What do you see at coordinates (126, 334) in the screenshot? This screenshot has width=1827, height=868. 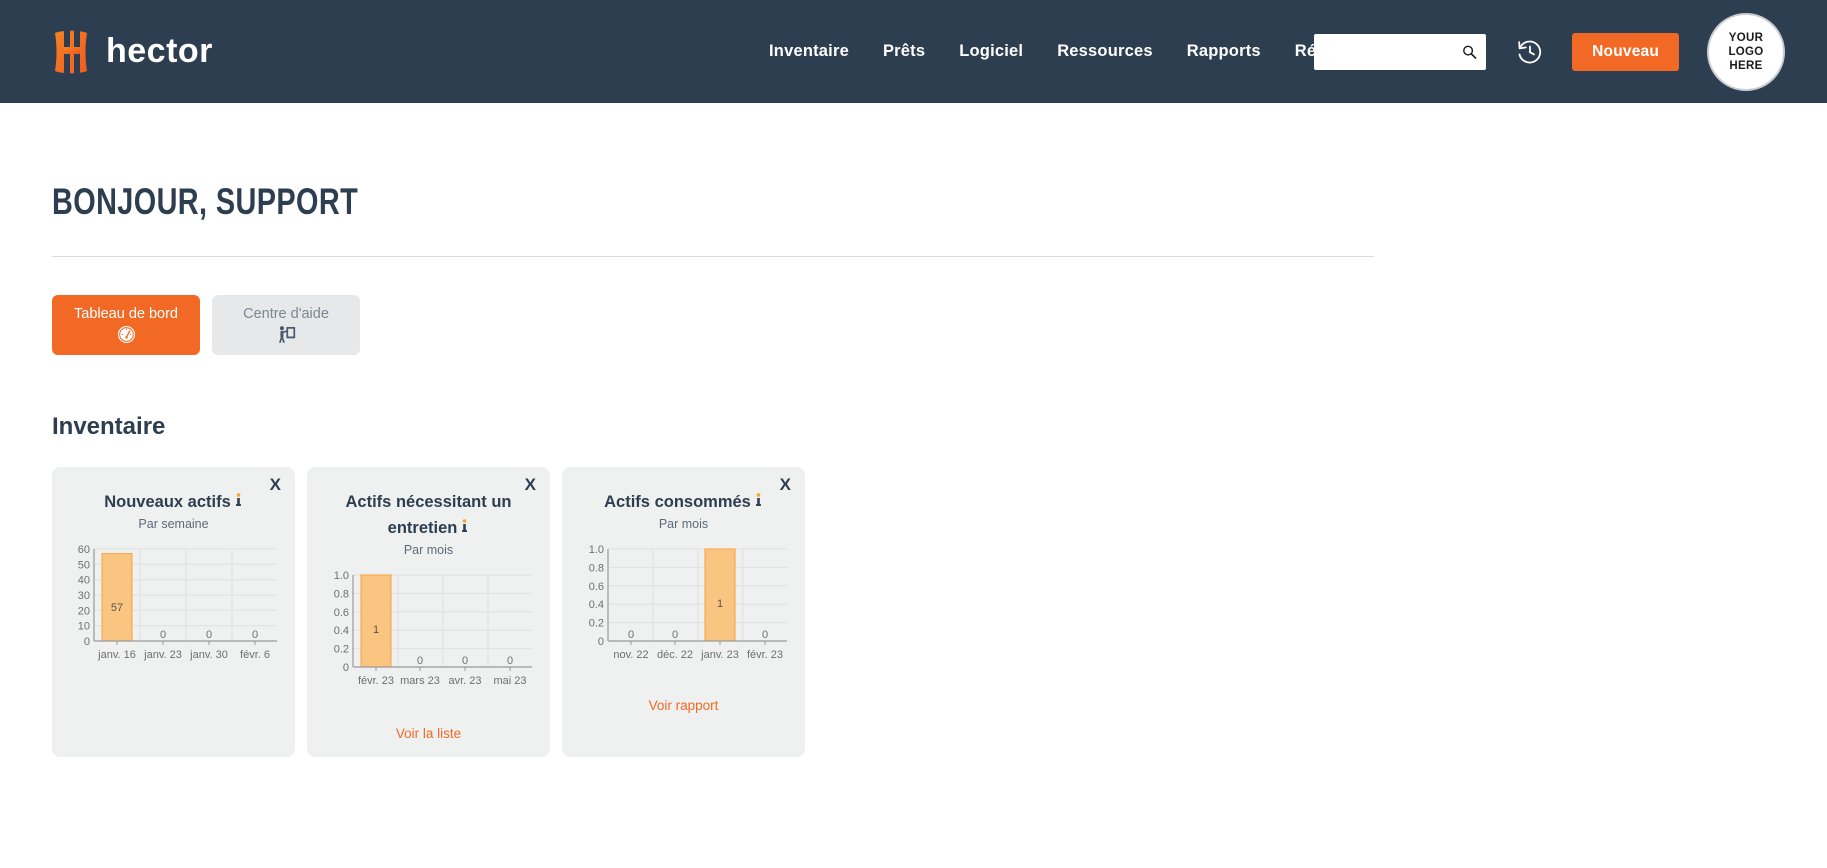 I see `gauge-dashboard-icon` at bounding box center [126, 334].